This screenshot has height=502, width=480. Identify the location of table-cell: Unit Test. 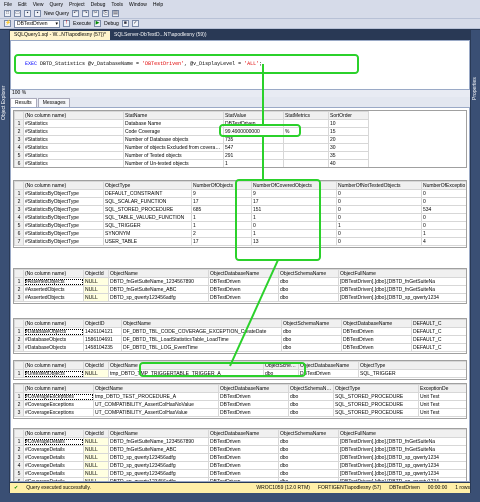
(442, 404).